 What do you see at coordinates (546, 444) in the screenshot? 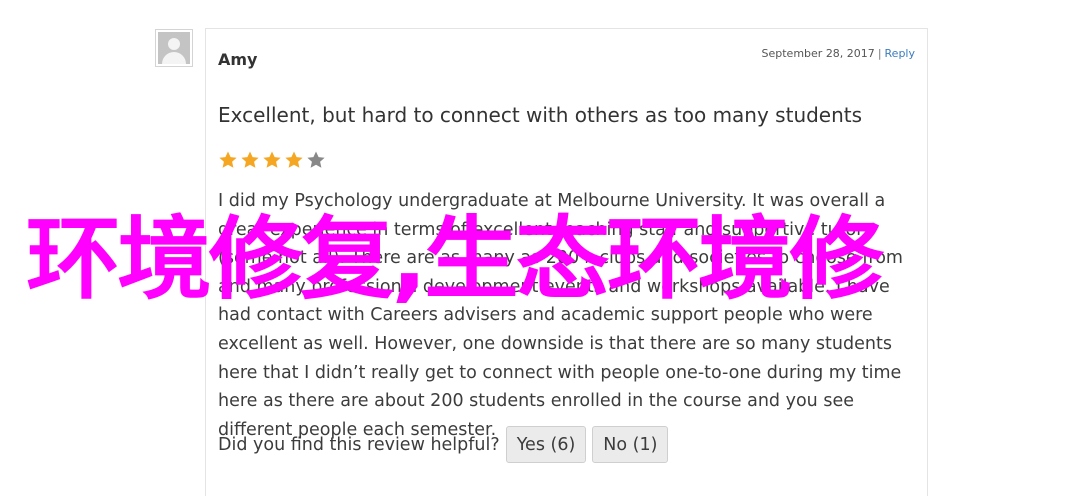
I see `helpful-yes-button: Yes (6)` at bounding box center [546, 444].